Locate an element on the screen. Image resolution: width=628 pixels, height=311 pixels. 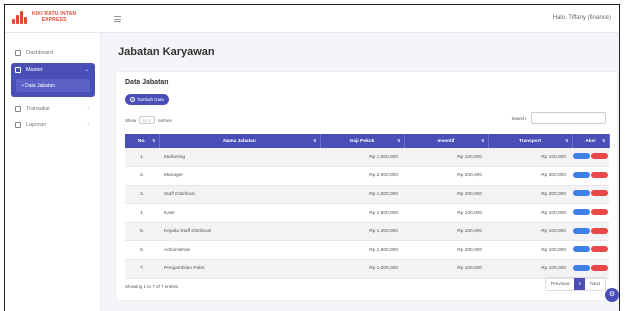
column-header-transport: Transport ⇅ is located at coordinates (530, 141).